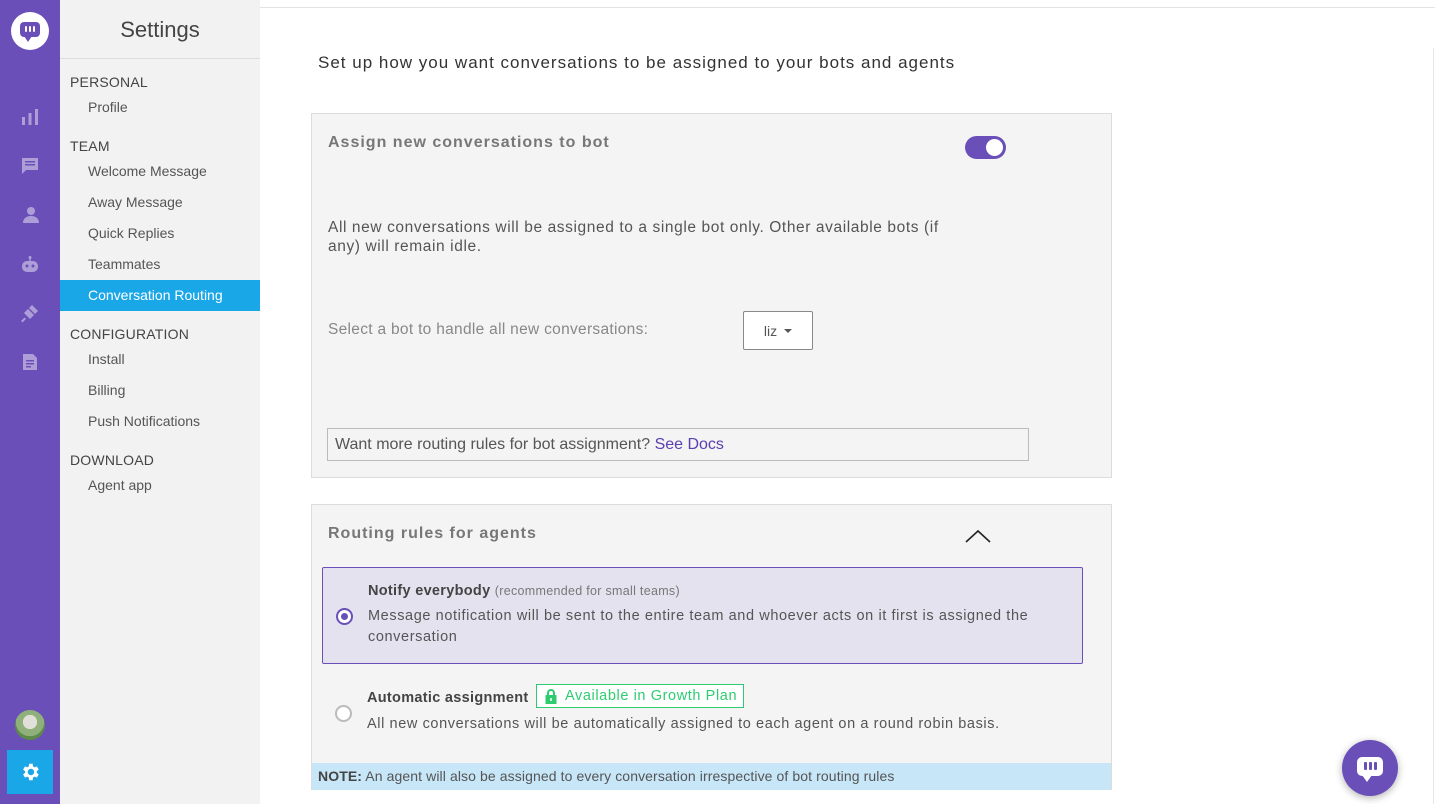  What do you see at coordinates (340, 776) in the screenshot?
I see `note-label: NOTE:` at bounding box center [340, 776].